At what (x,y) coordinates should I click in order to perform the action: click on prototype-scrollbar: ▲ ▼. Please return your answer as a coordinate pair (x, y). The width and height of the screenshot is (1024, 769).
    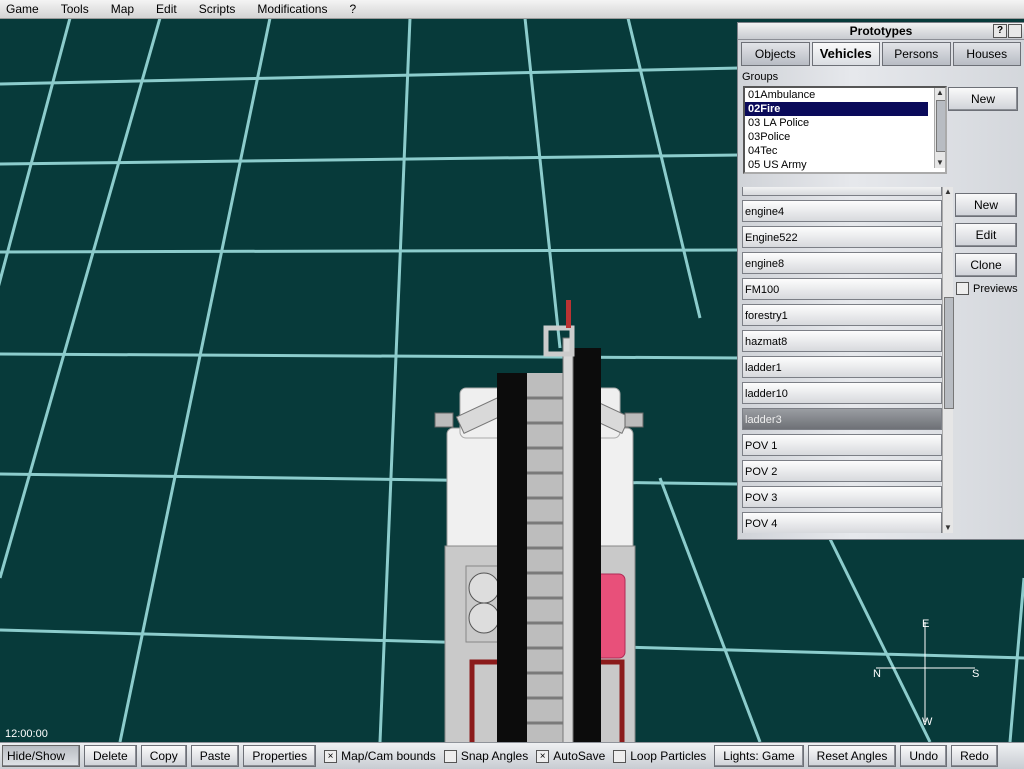
    Looking at the image, I should click on (948, 360).